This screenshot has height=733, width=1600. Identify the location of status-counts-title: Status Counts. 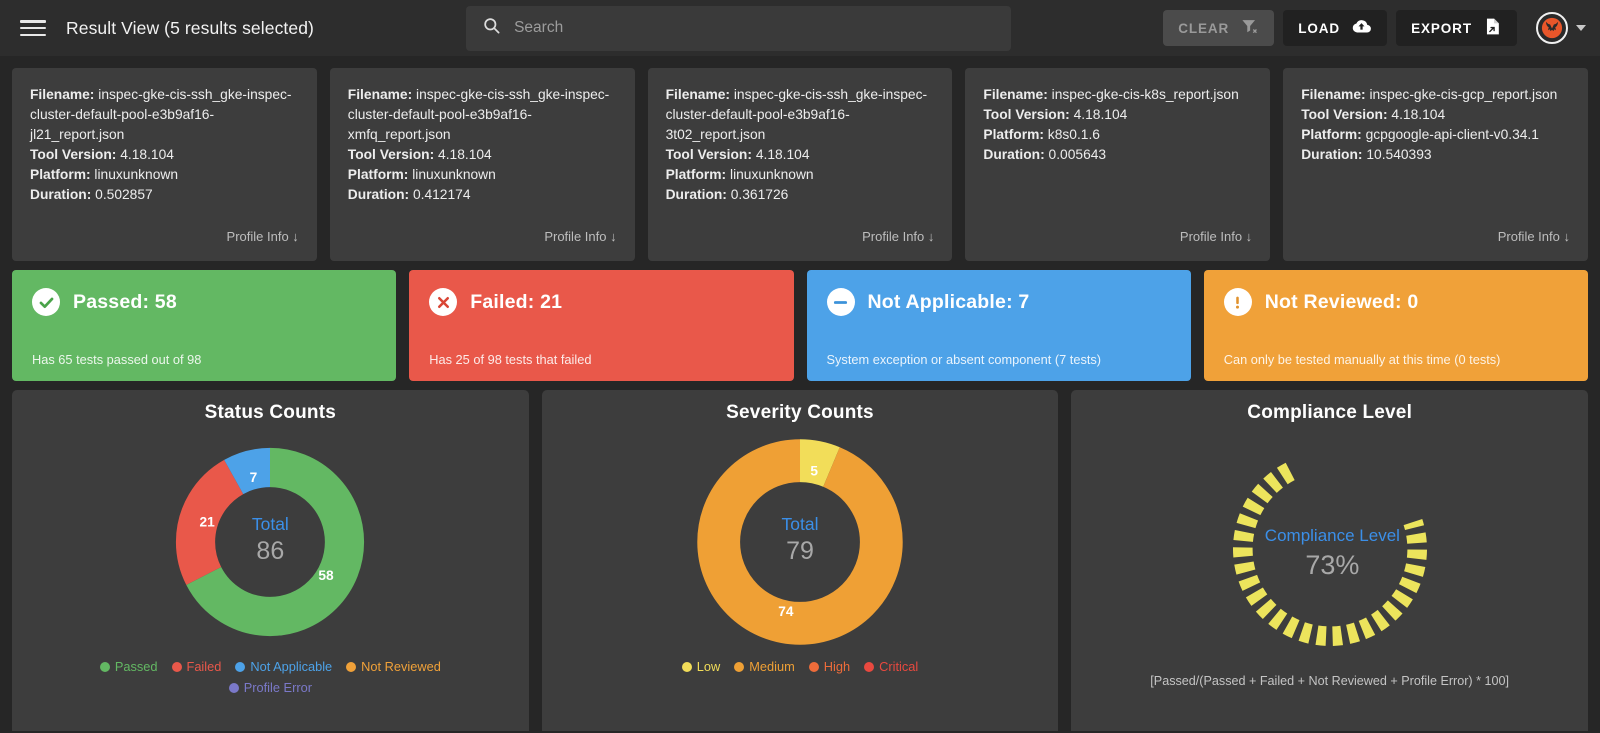
(270, 412).